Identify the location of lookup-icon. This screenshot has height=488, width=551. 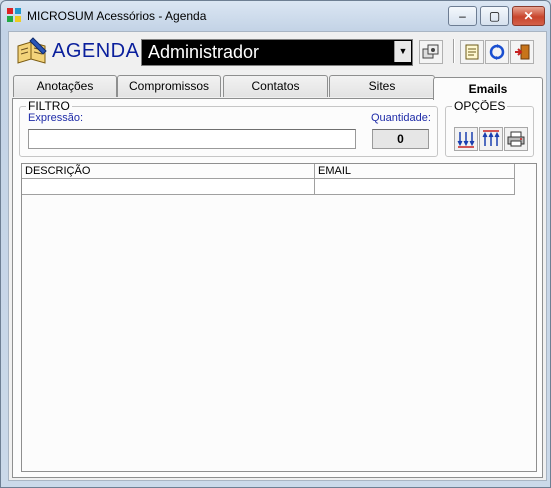
(430, 51).